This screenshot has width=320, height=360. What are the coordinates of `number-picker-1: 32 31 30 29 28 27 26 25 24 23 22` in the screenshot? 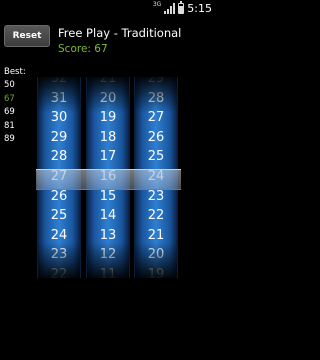 It's located at (59, 177).